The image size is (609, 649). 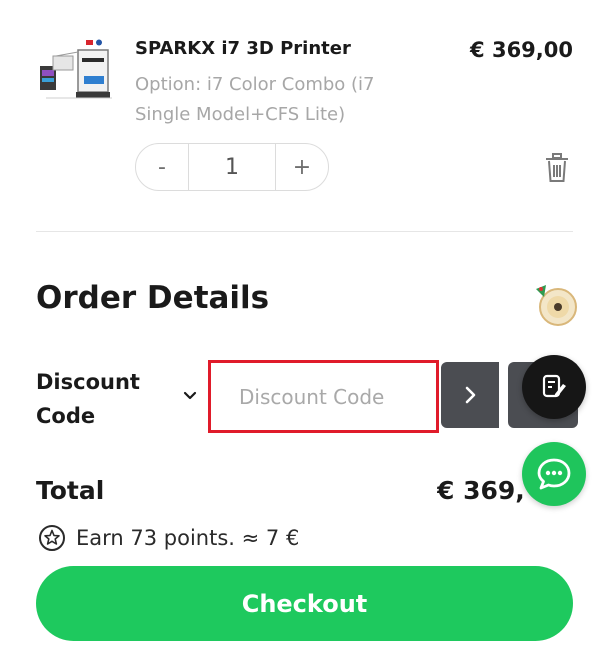 What do you see at coordinates (556, 305) in the screenshot?
I see `reward-badge-icon` at bounding box center [556, 305].